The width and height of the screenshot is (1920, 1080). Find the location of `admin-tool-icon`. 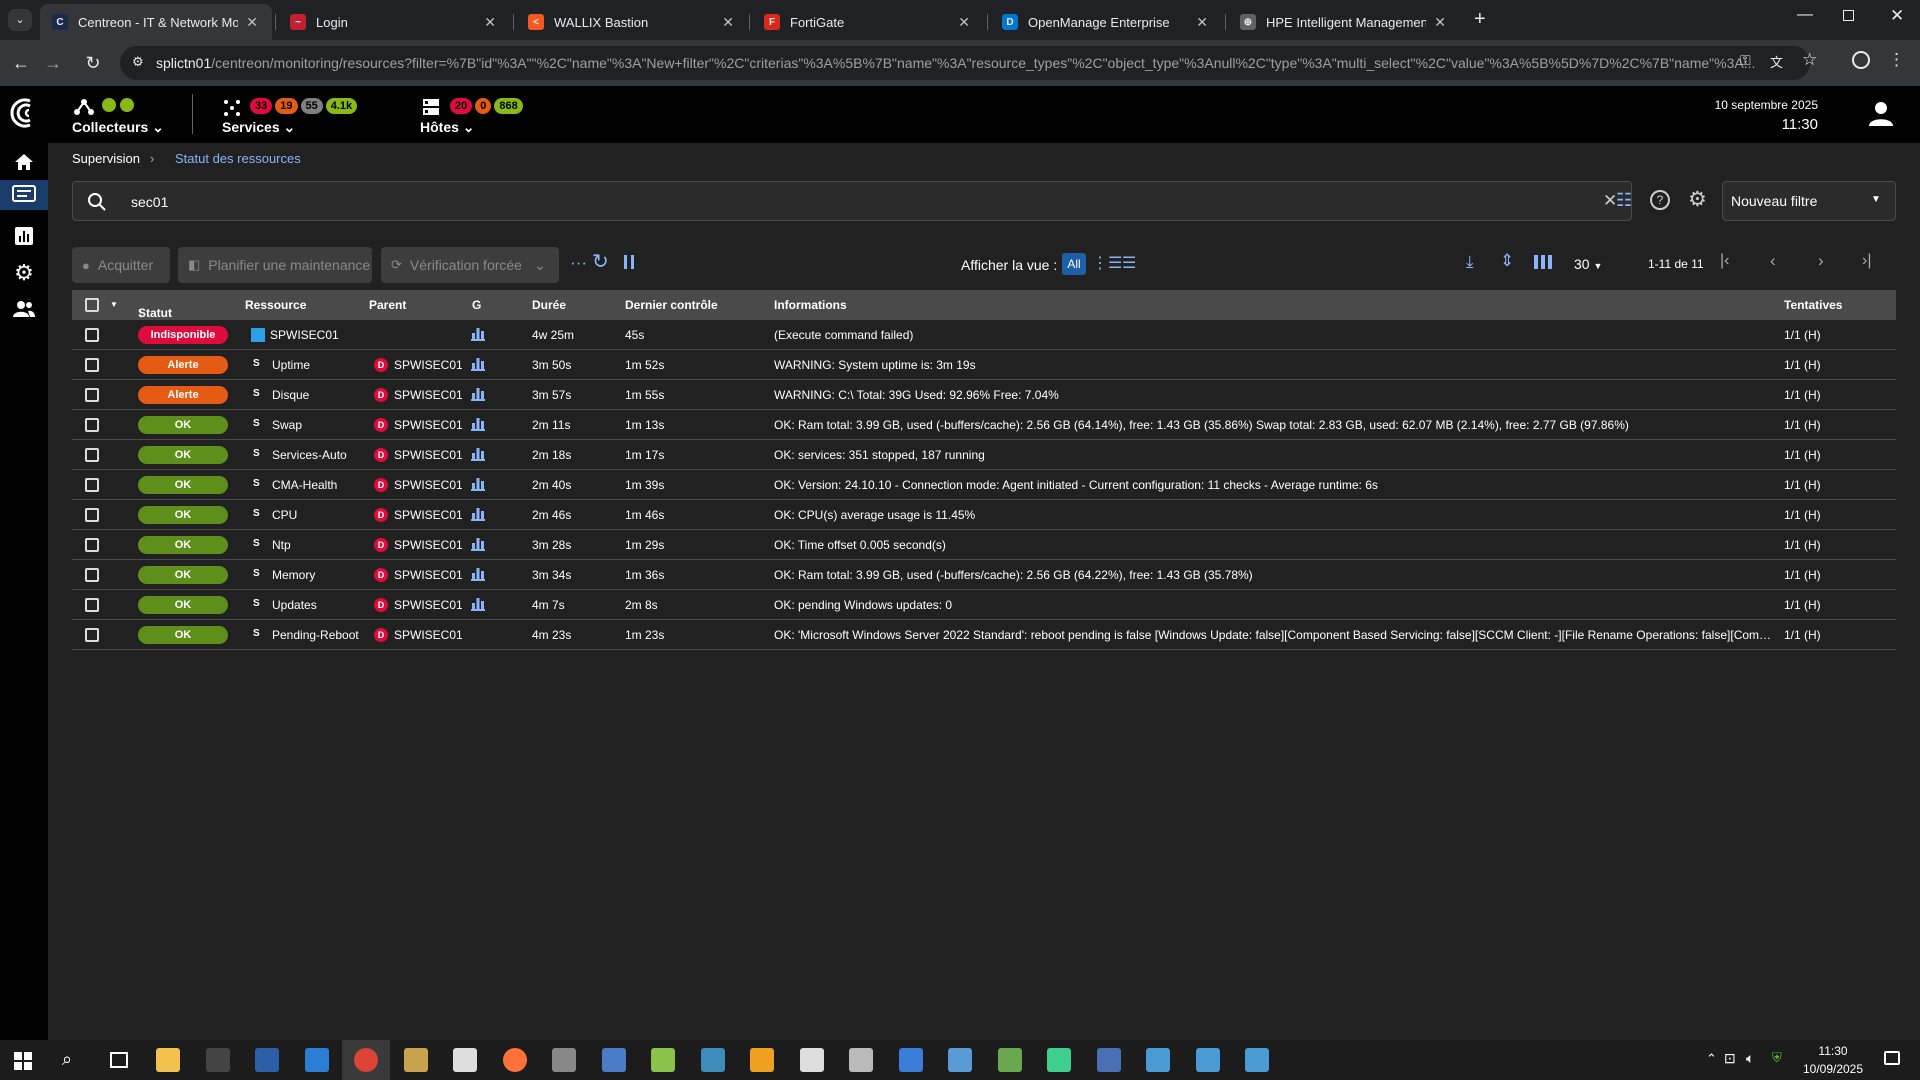

admin-tool-icon is located at coordinates (564, 1060).